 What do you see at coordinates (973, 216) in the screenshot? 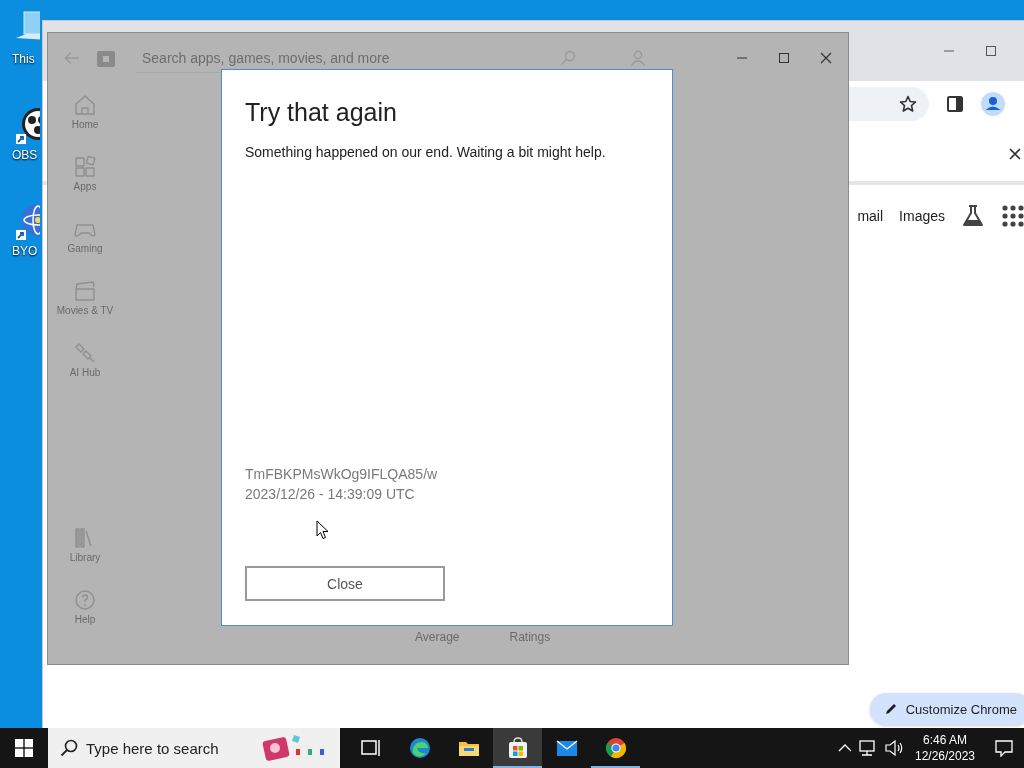
I see `flask-icon` at bounding box center [973, 216].